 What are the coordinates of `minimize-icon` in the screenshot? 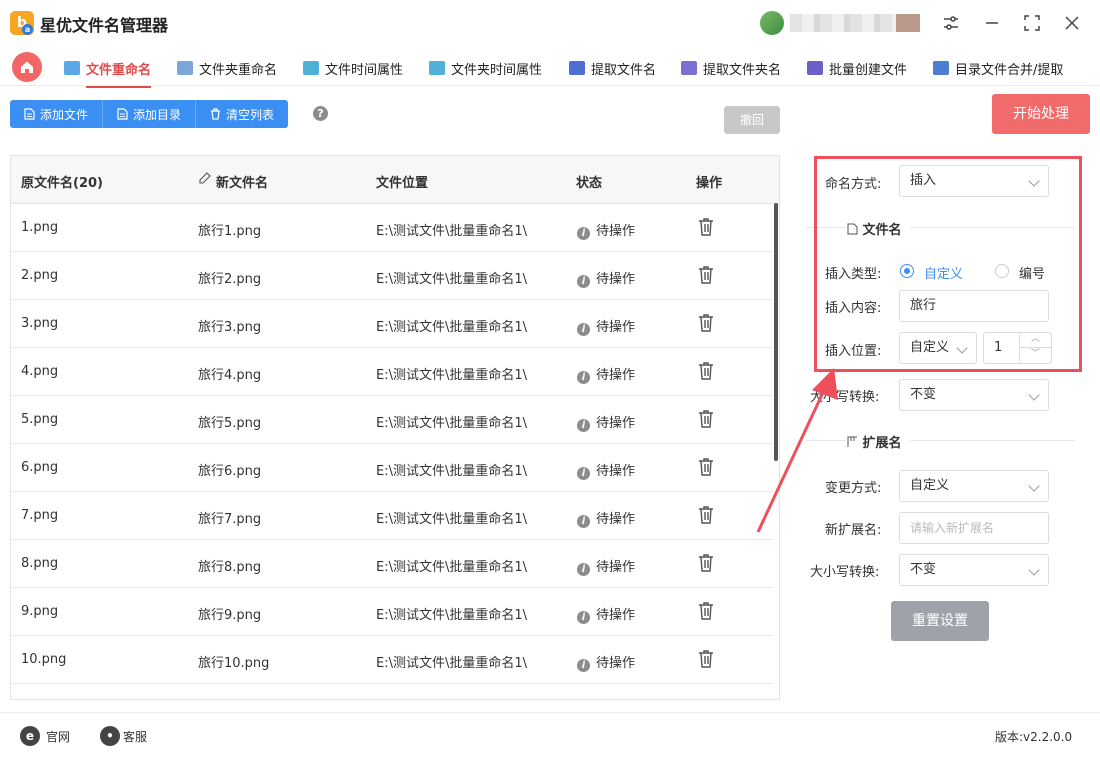 It's located at (992, 23).